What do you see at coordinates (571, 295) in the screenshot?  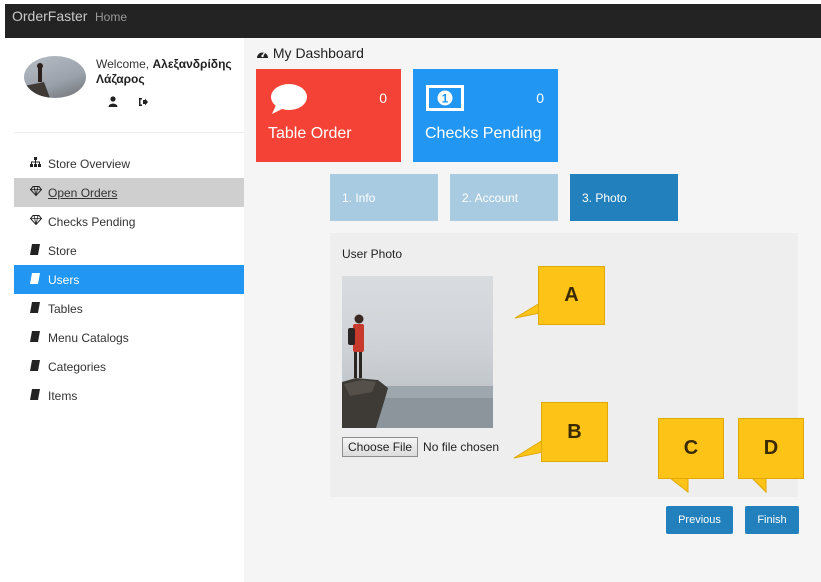 I see `callout-a: A` at bounding box center [571, 295].